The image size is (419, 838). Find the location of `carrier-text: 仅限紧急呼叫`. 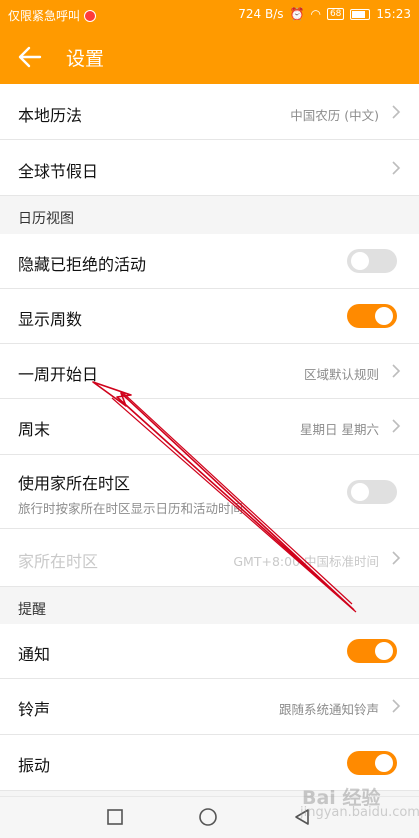

carrier-text: 仅限紧急呼叫 is located at coordinates (44, 16).